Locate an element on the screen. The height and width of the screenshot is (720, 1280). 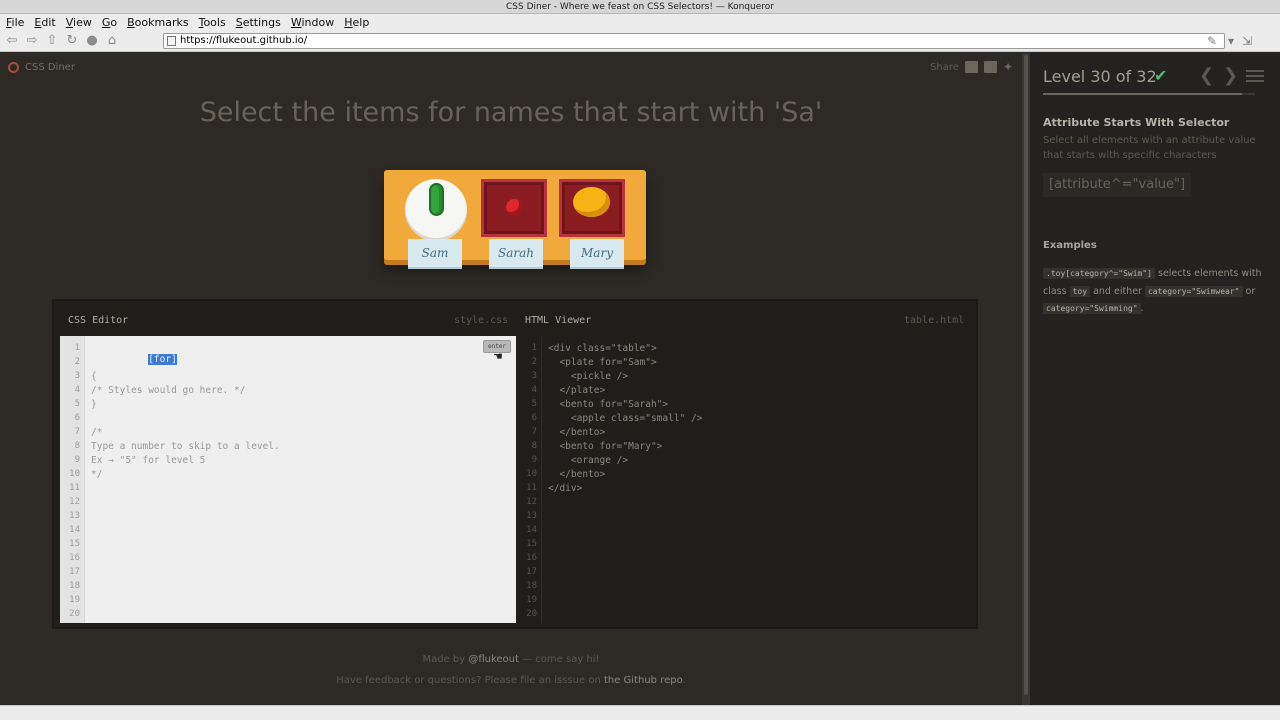
url-field: https://flukeout.github.io/ is located at coordinates (694, 41).